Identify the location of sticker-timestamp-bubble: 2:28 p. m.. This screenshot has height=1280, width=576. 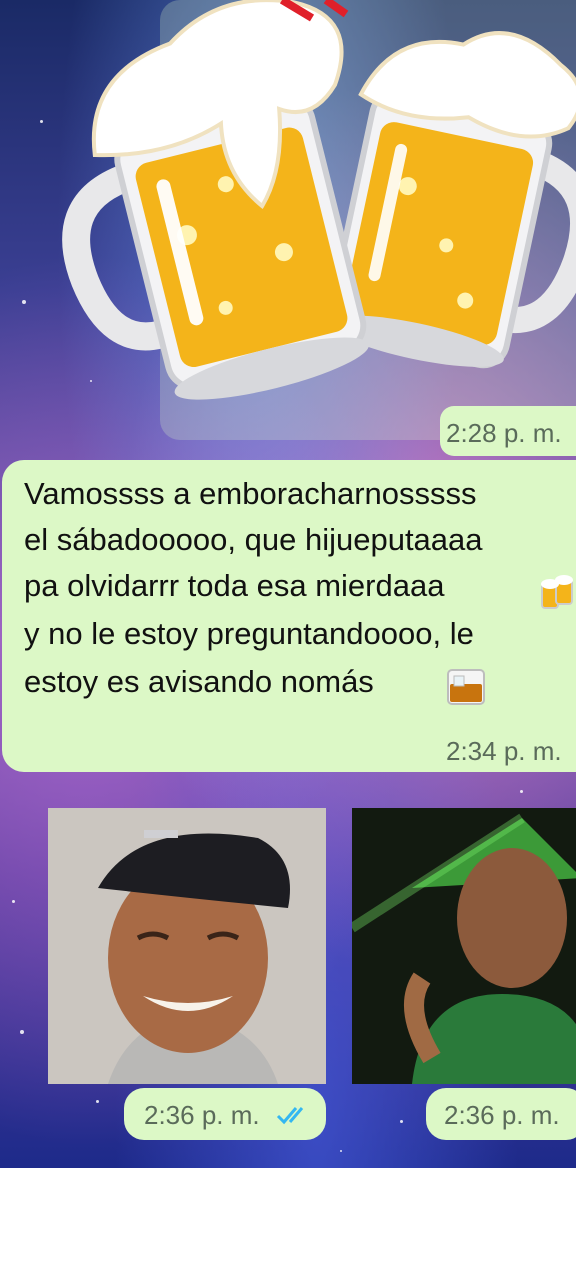
(508, 431).